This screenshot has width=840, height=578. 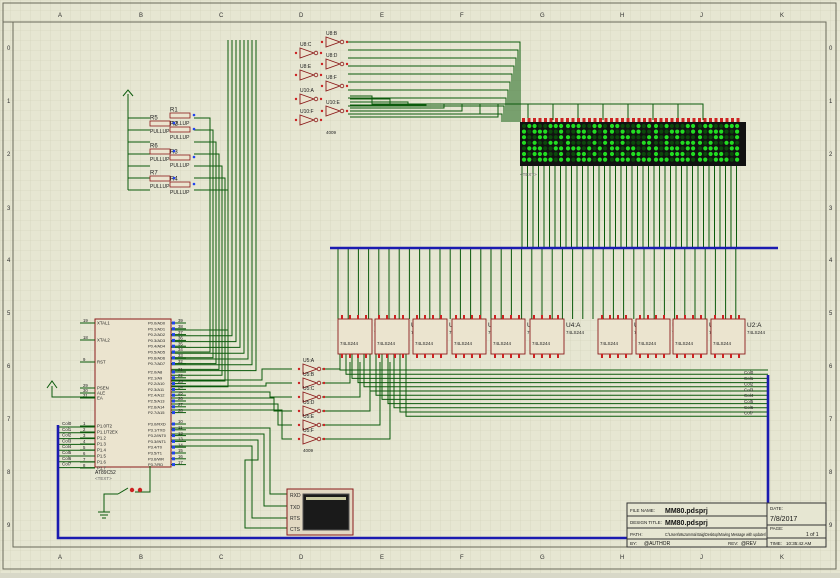 I want to click on border-col-label-bottom: C, so click(x=221, y=558).